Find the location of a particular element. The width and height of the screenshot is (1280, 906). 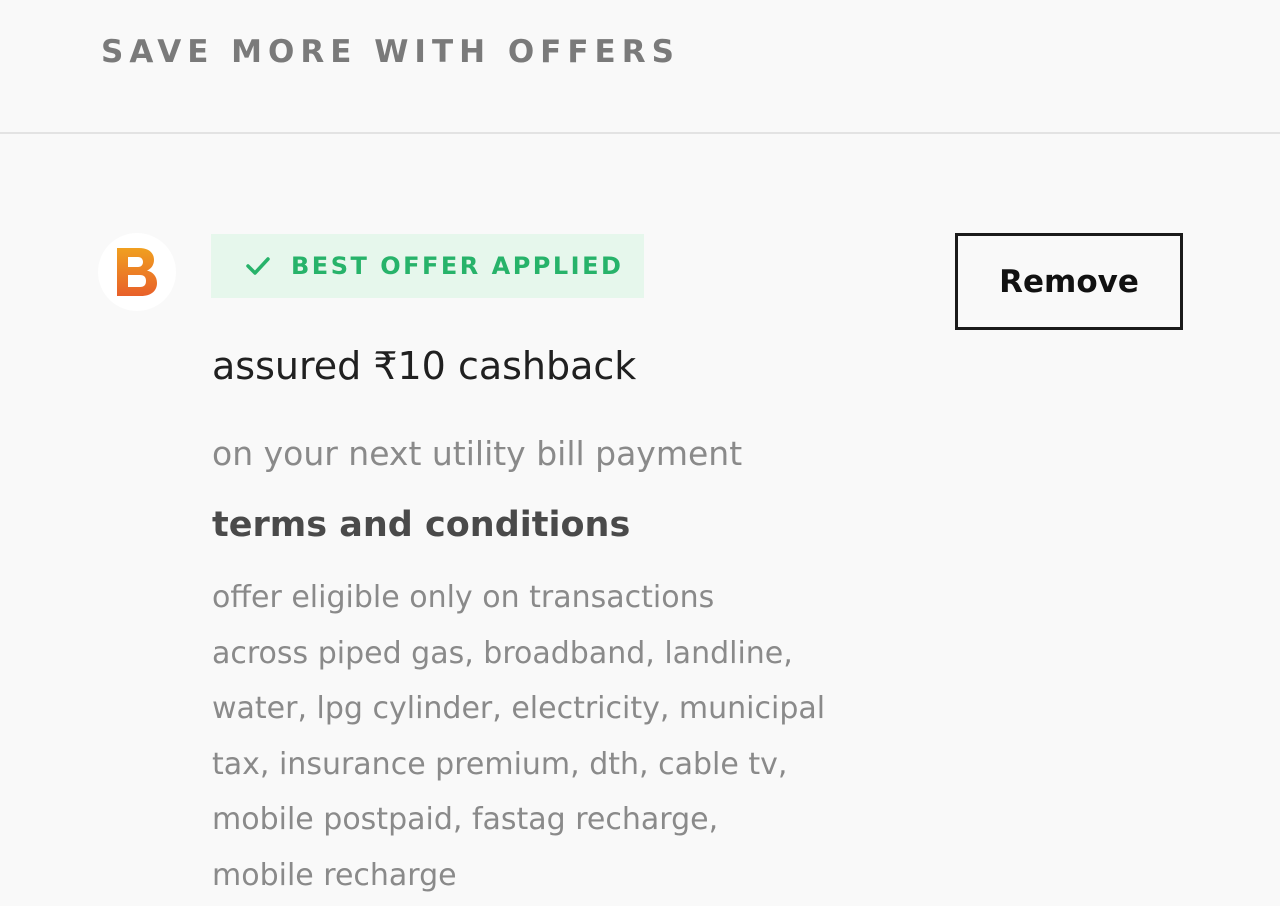

b-letter-icon is located at coordinates (137, 272).